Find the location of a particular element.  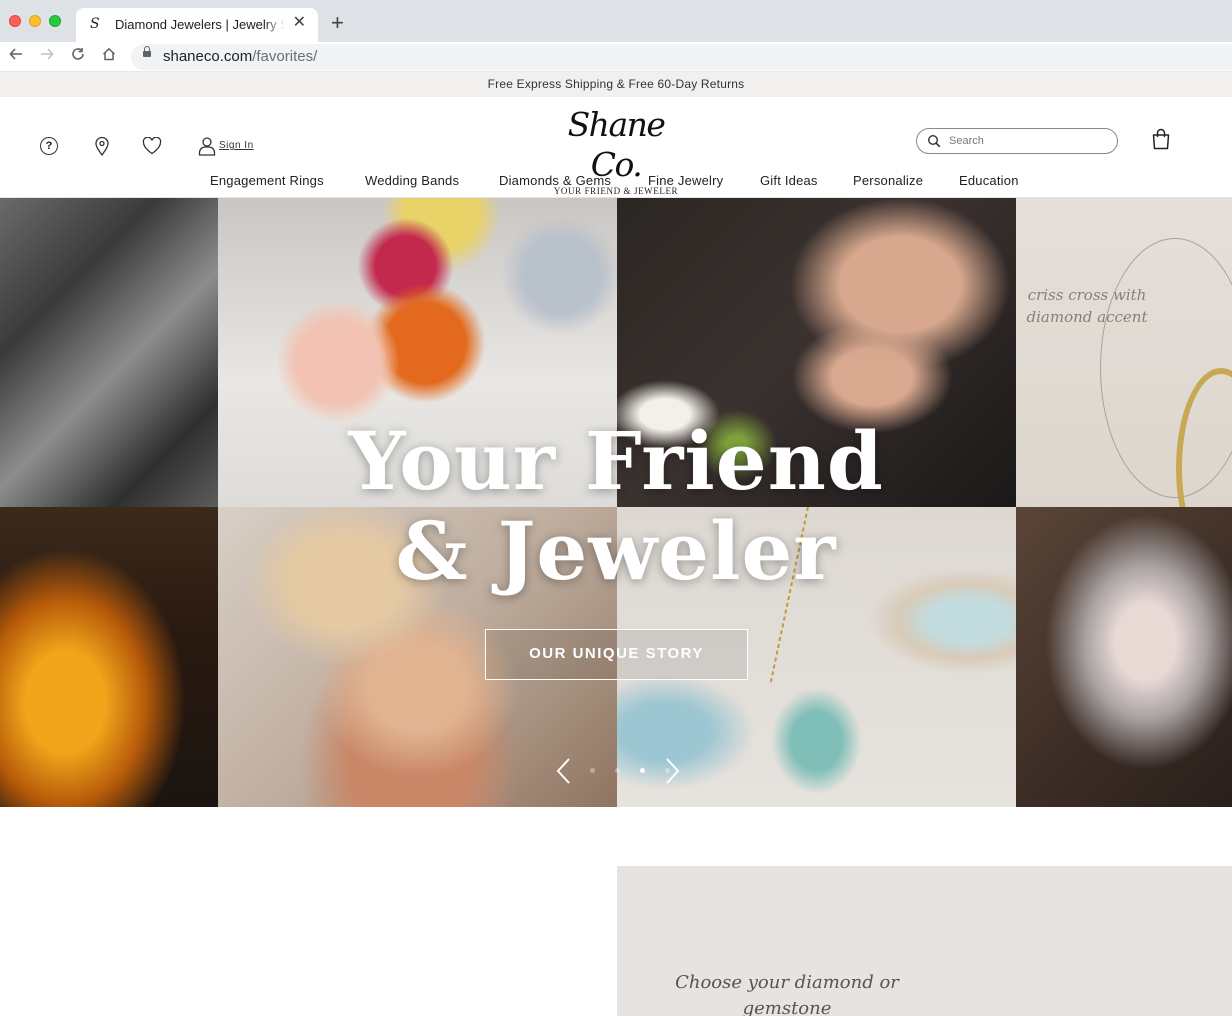

nav-wedding-bands: Wedding Bands is located at coordinates (412, 180).